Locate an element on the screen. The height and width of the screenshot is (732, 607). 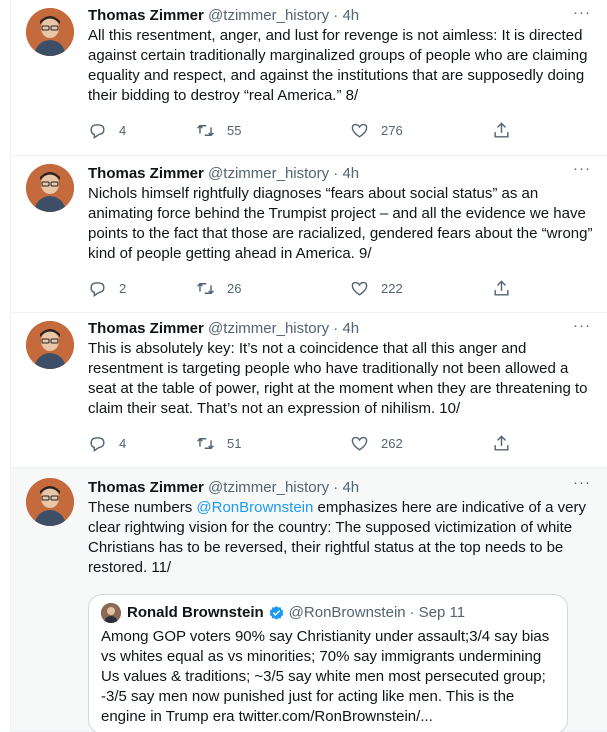
retweet-button: 55 is located at coordinates (218, 130).